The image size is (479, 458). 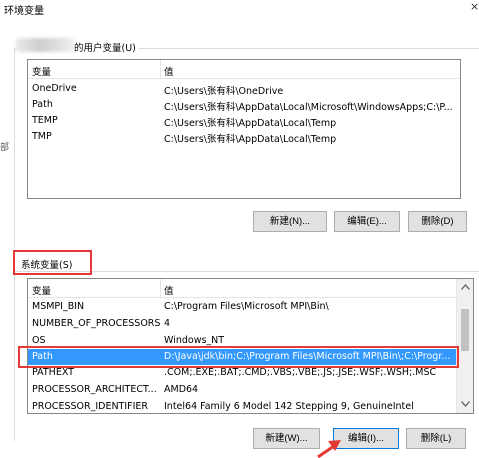 What do you see at coordinates (250, 324) in the screenshot?
I see `table-row: NUMBER_OF_PROCESSORS 4` at bounding box center [250, 324].